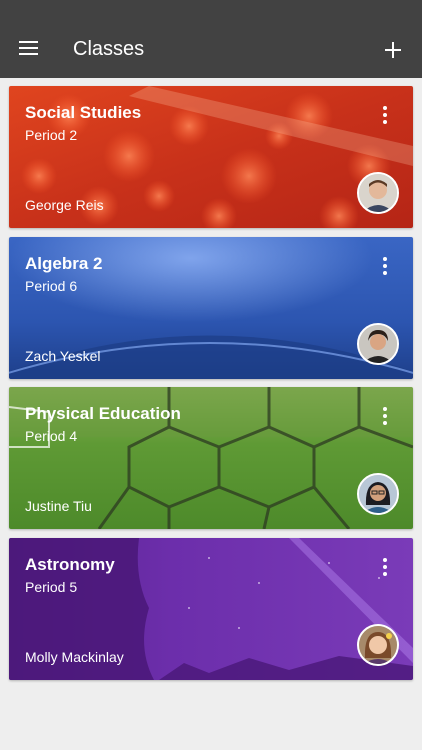 This screenshot has height=750, width=422. I want to click on class-period: Period 4, so click(51, 436).